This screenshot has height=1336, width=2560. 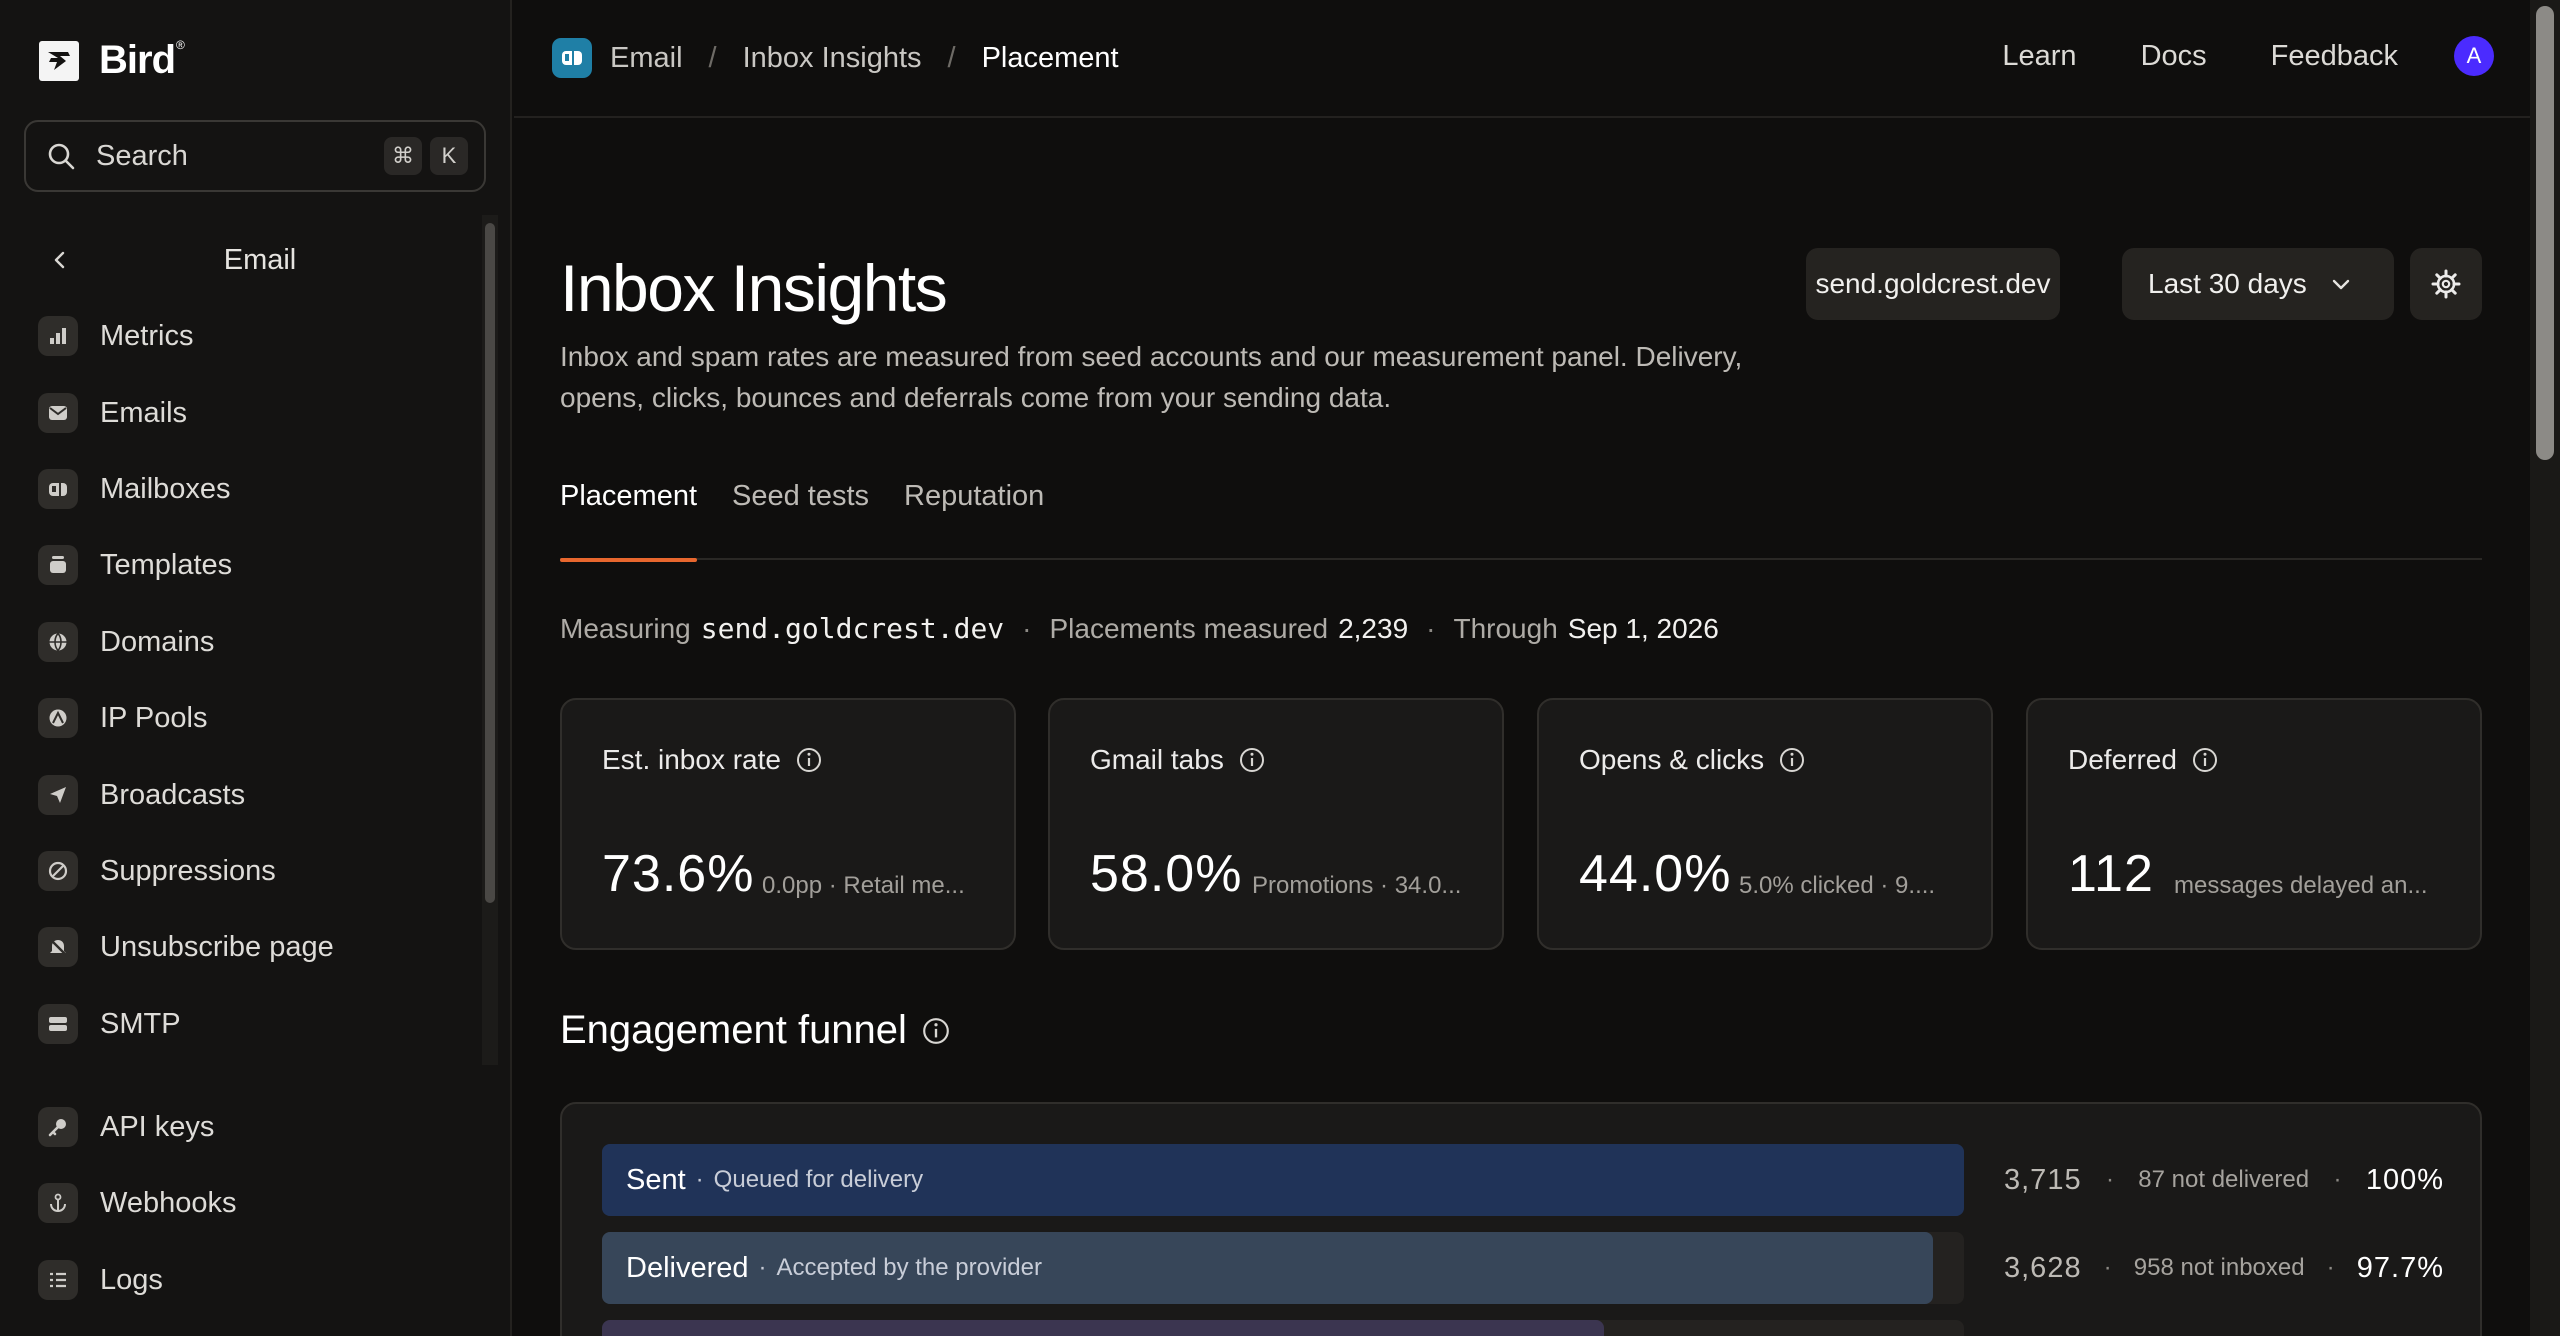 I want to click on main-scrollbar, so click(x=2545, y=668).